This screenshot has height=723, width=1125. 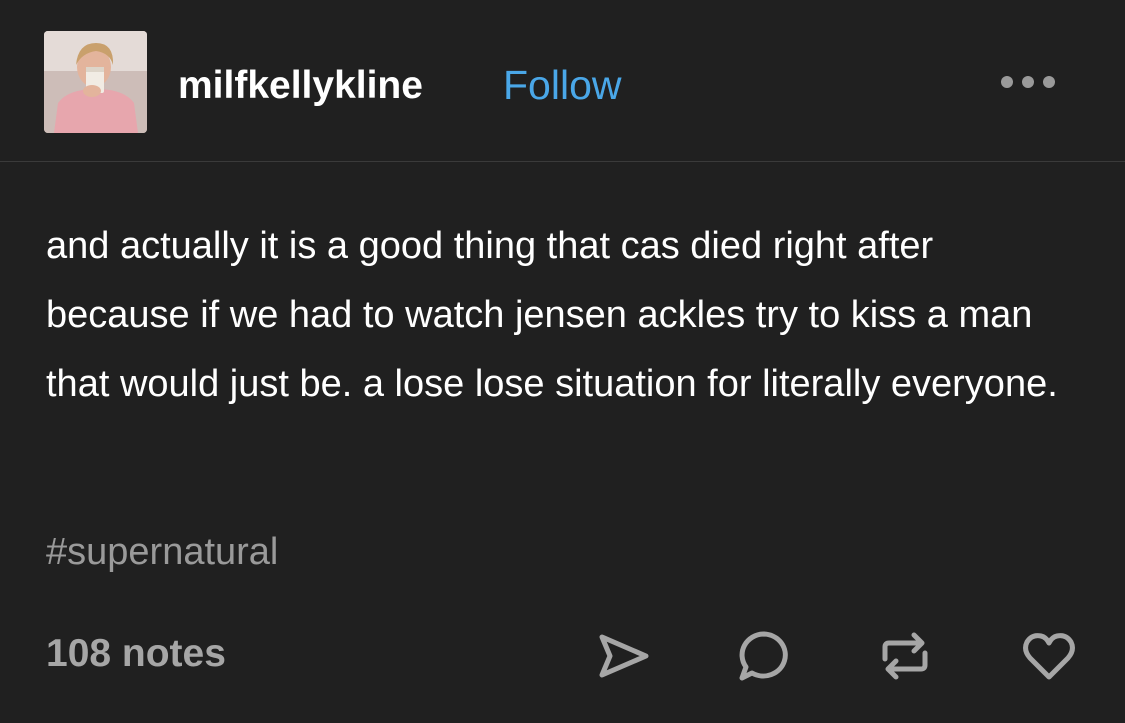 I want to click on reblog-icon, so click(x=905, y=656).